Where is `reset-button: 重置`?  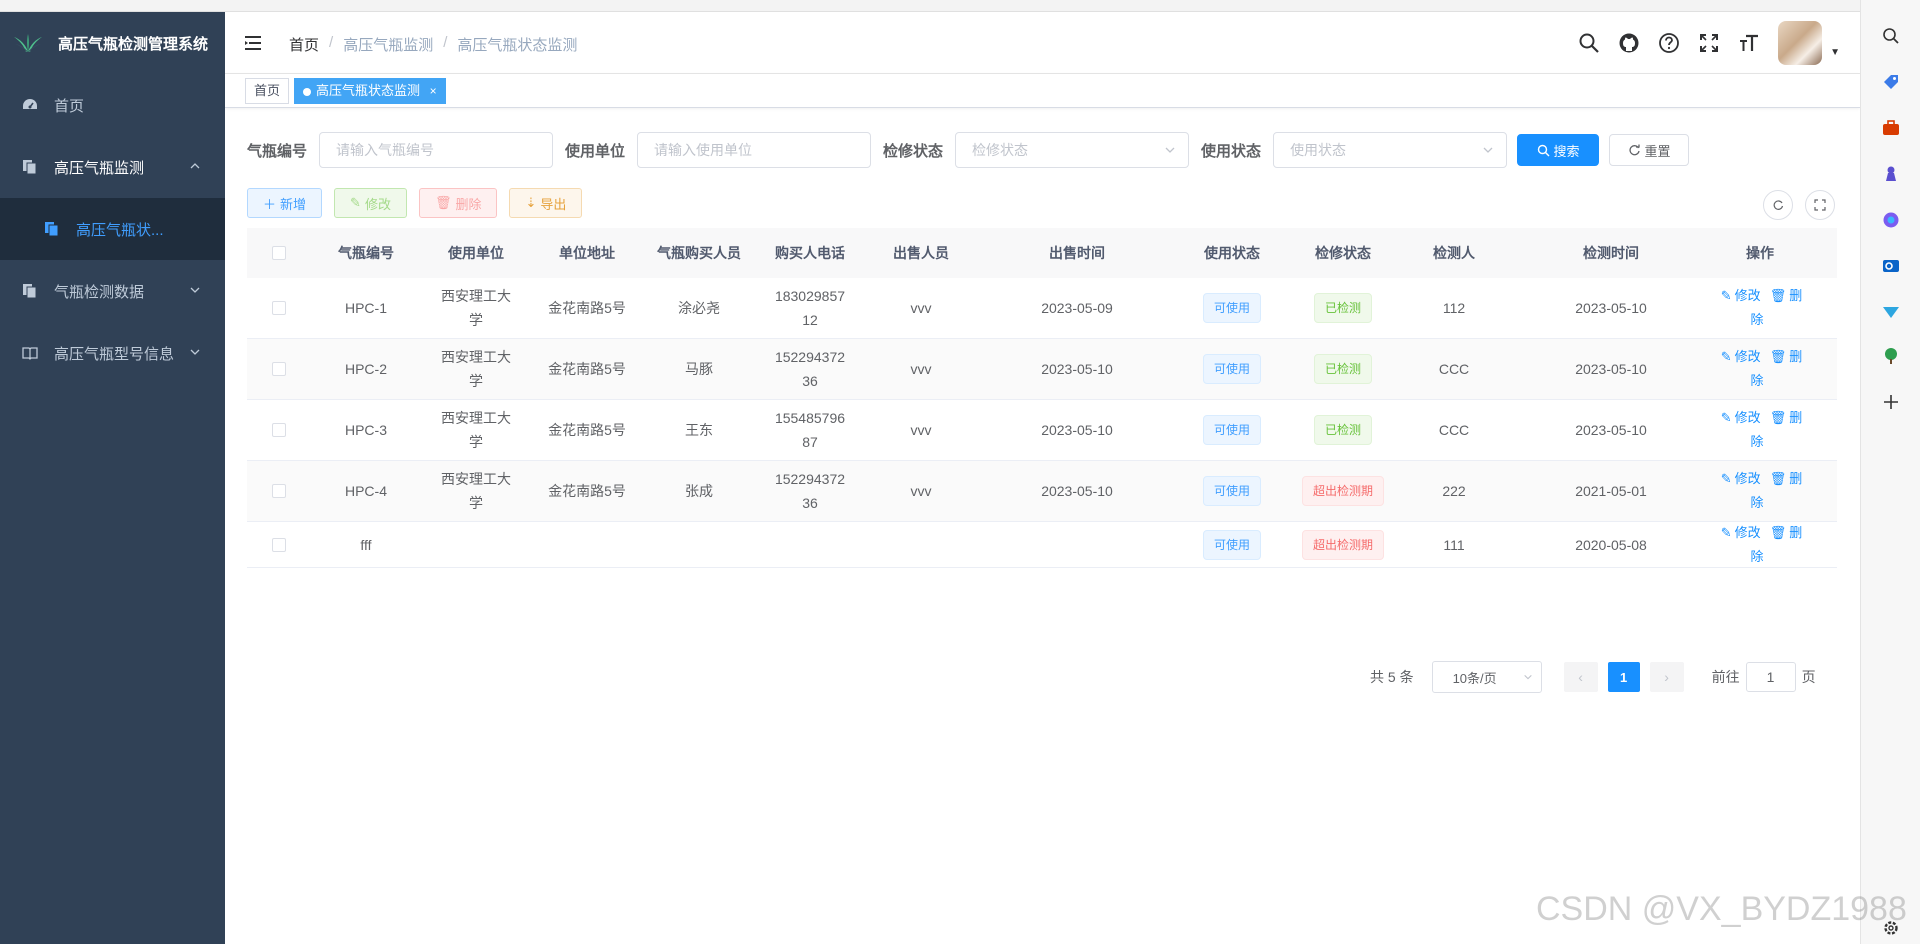
reset-button: 重置 is located at coordinates (1649, 150).